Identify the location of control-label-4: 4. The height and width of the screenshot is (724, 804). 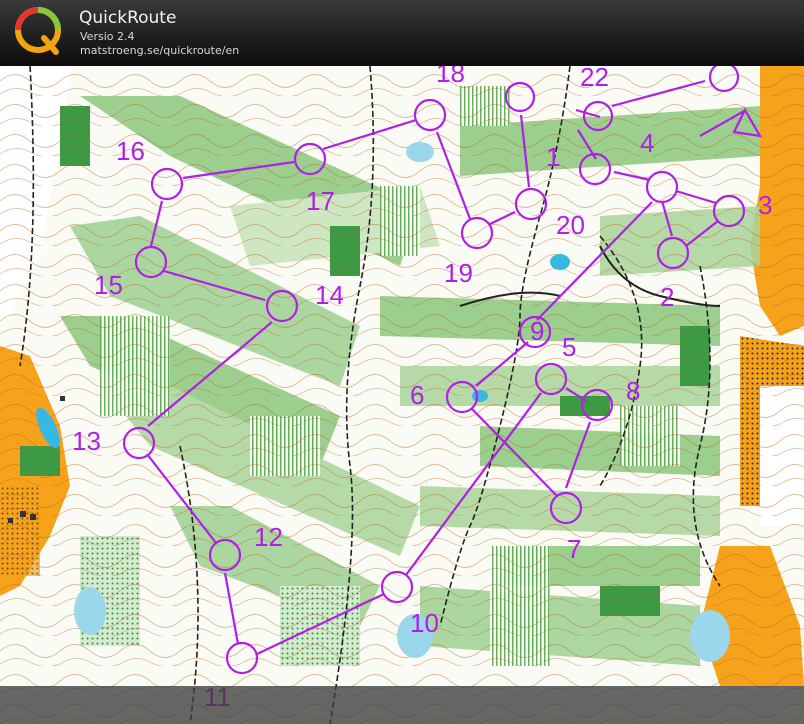
(647, 143).